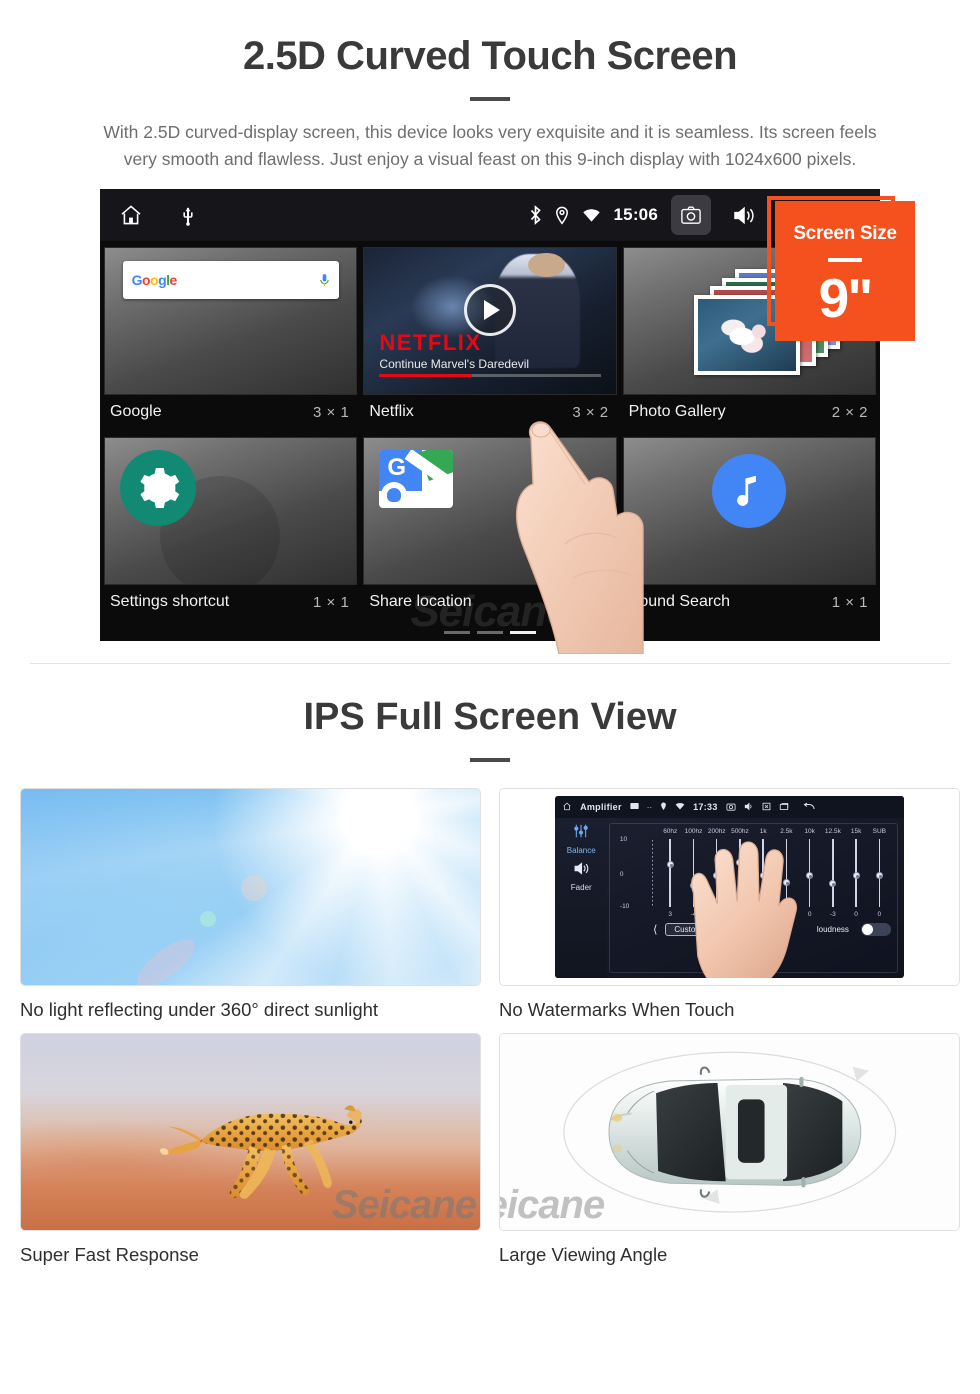 This screenshot has width=980, height=1394. What do you see at coordinates (784, 807) in the screenshot?
I see `recents-icon` at bounding box center [784, 807].